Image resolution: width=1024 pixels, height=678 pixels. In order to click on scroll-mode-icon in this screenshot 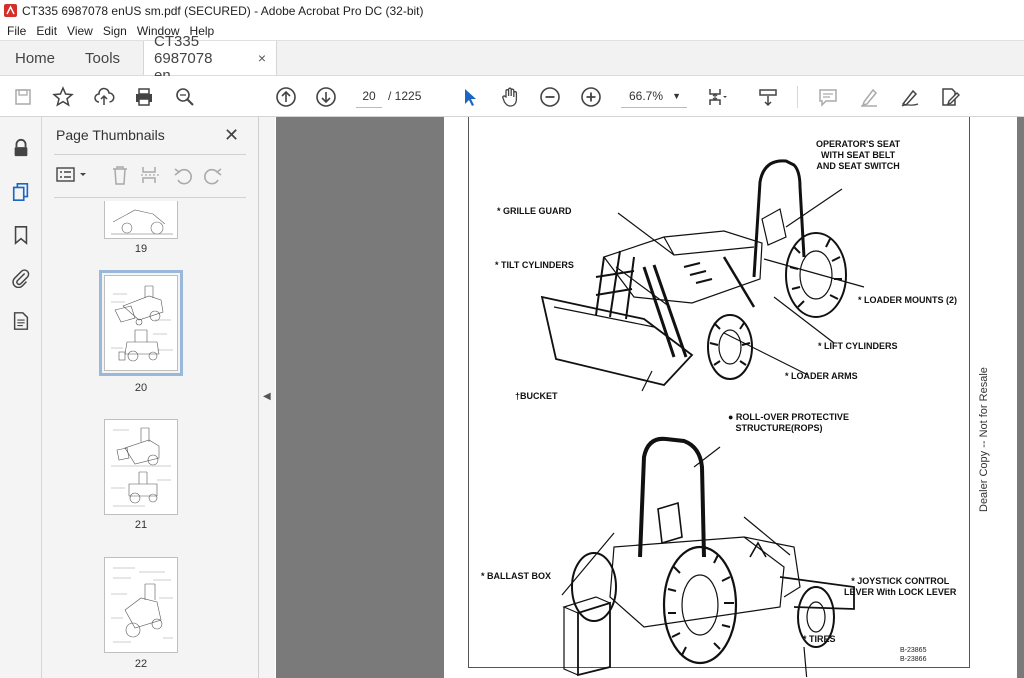, I will do `click(768, 97)`.